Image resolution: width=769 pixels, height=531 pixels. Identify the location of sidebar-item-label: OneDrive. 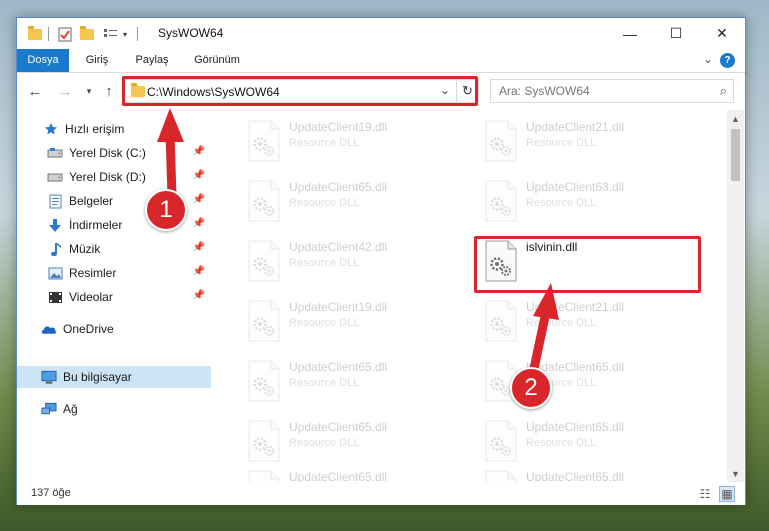
(88, 329).